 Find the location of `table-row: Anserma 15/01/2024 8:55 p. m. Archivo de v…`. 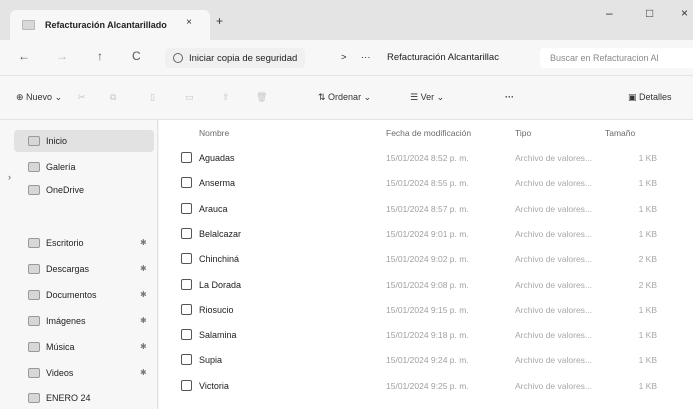

table-row: Anserma 15/01/2024 8:55 p. m. Archivo de v… is located at coordinates (426, 183).